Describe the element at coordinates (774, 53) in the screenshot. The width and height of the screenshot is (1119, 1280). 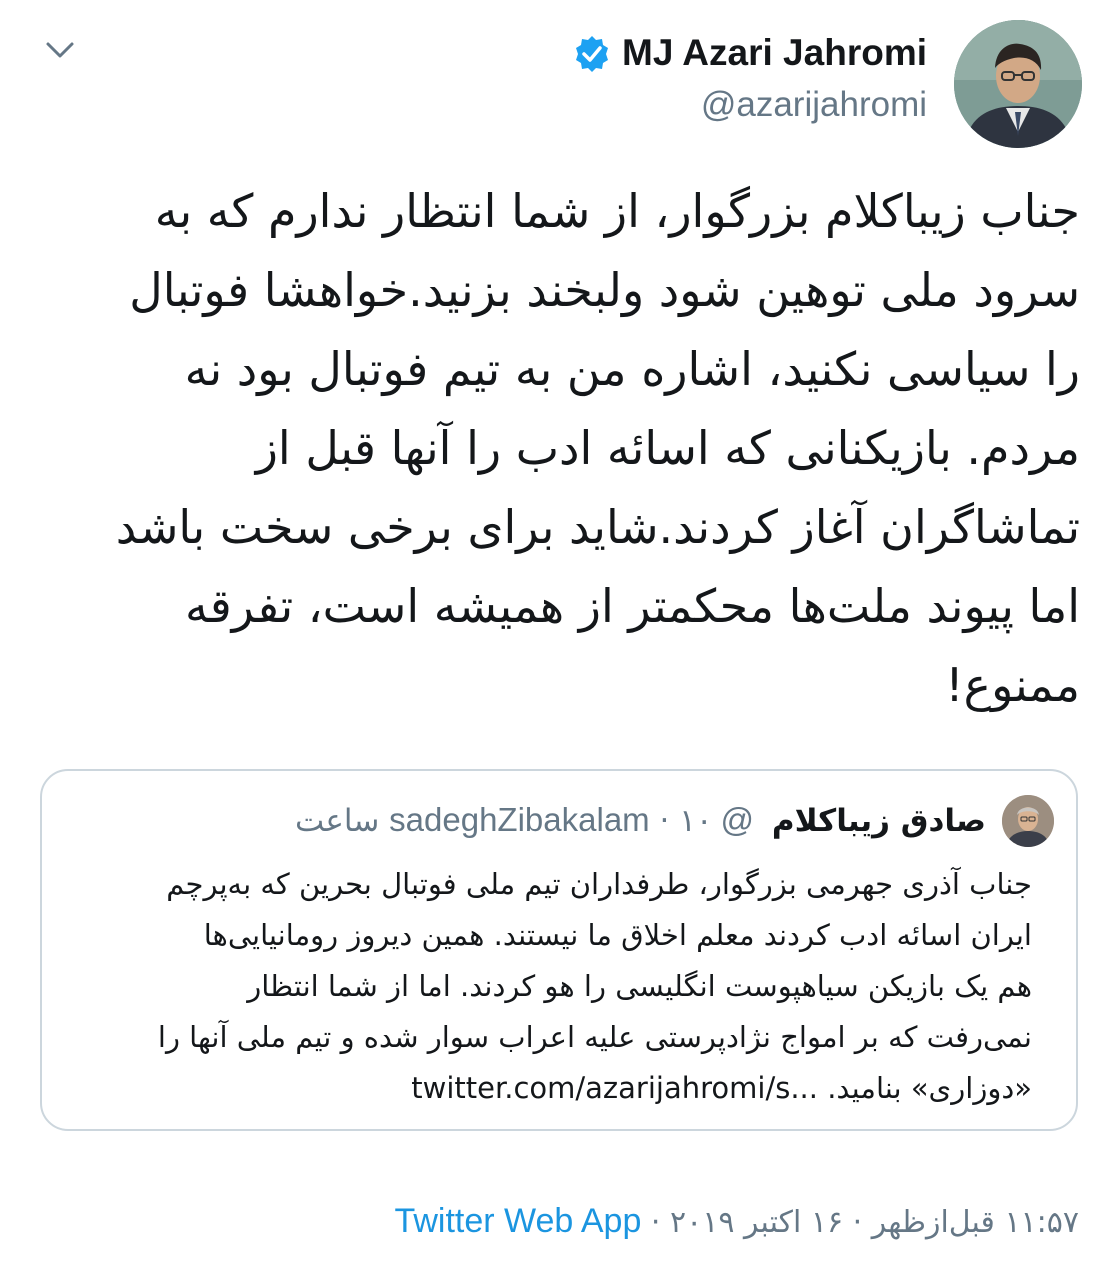
I see `author-display-name: MJ Azari Jahromi` at that location.